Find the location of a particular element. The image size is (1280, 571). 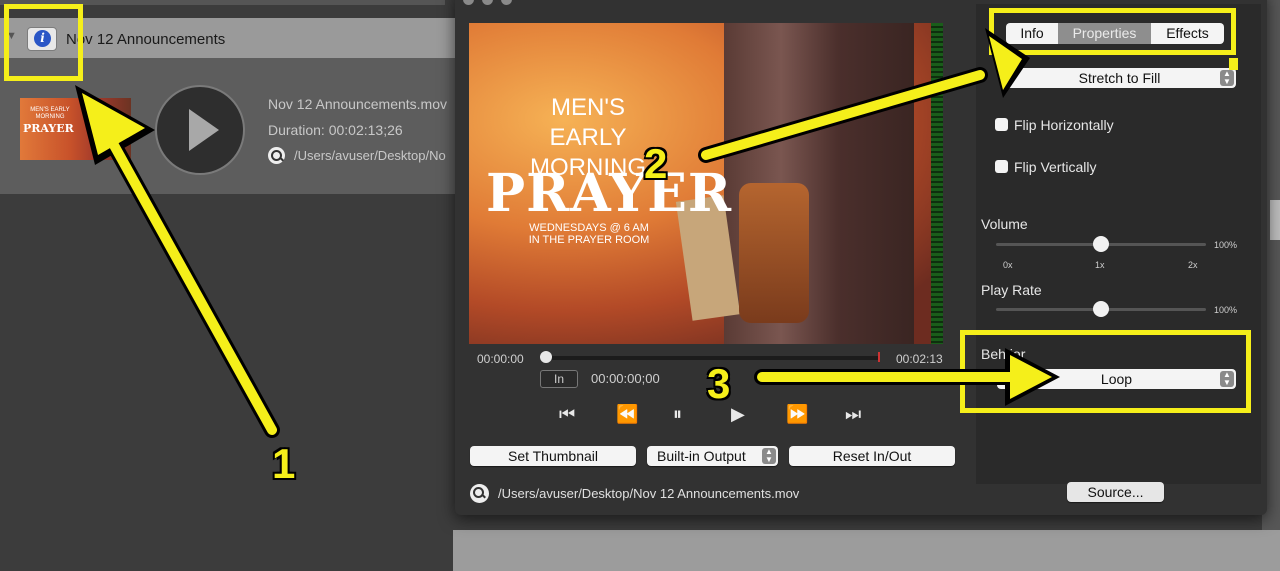

annotation-number-3: 3 is located at coordinates (719, 383).